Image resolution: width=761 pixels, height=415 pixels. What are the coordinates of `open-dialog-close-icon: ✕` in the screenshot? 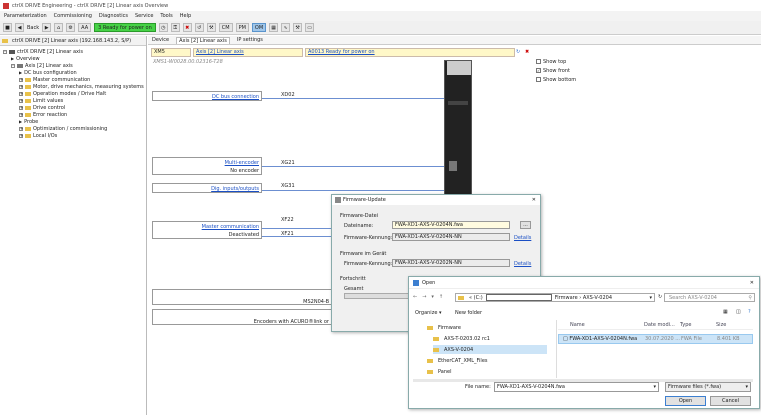 It's located at (752, 283).